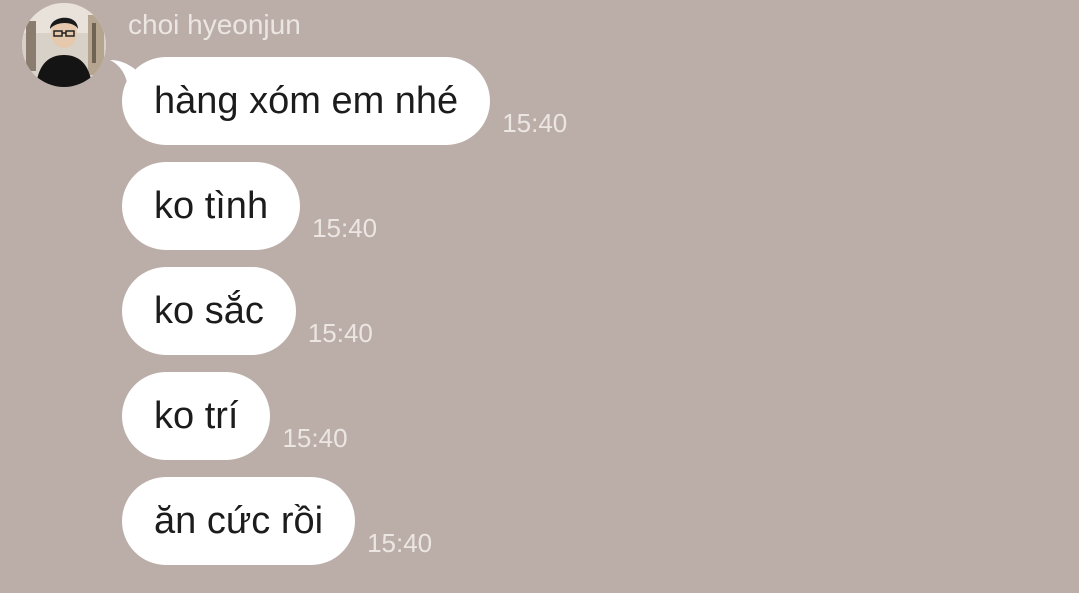  Describe the element at coordinates (211, 206) in the screenshot. I see `message-bubble: ko tình` at that location.